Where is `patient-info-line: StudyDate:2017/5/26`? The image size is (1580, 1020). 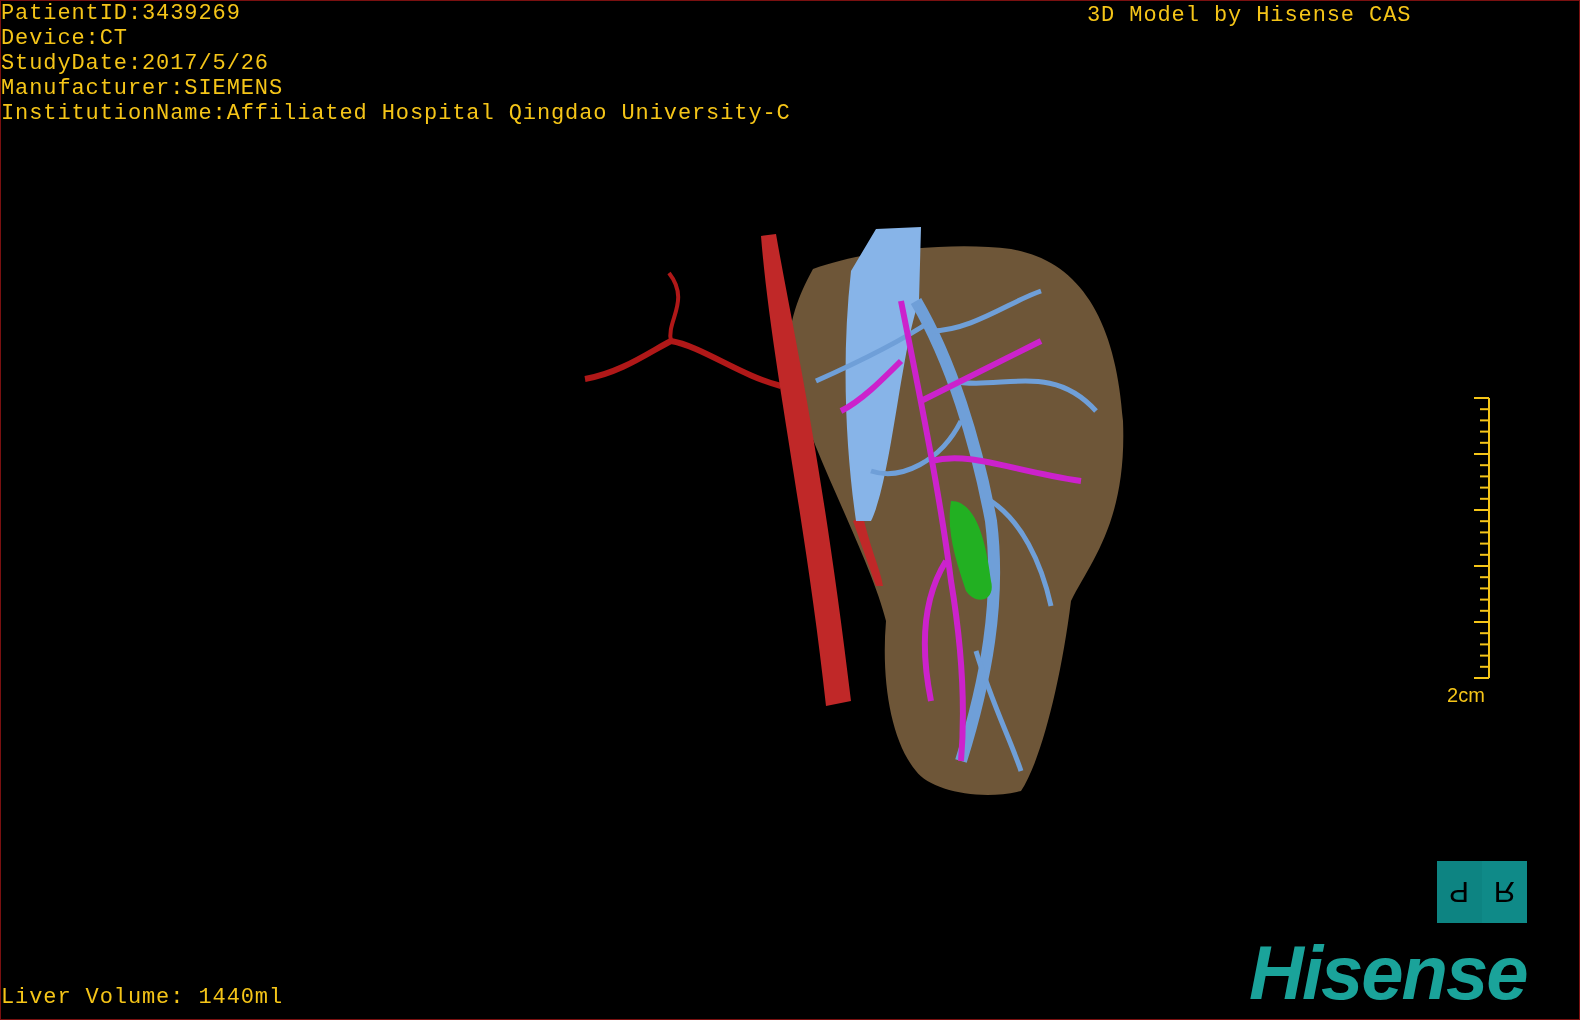
patient-info-line: StudyDate:2017/5/26 is located at coordinates (135, 63).